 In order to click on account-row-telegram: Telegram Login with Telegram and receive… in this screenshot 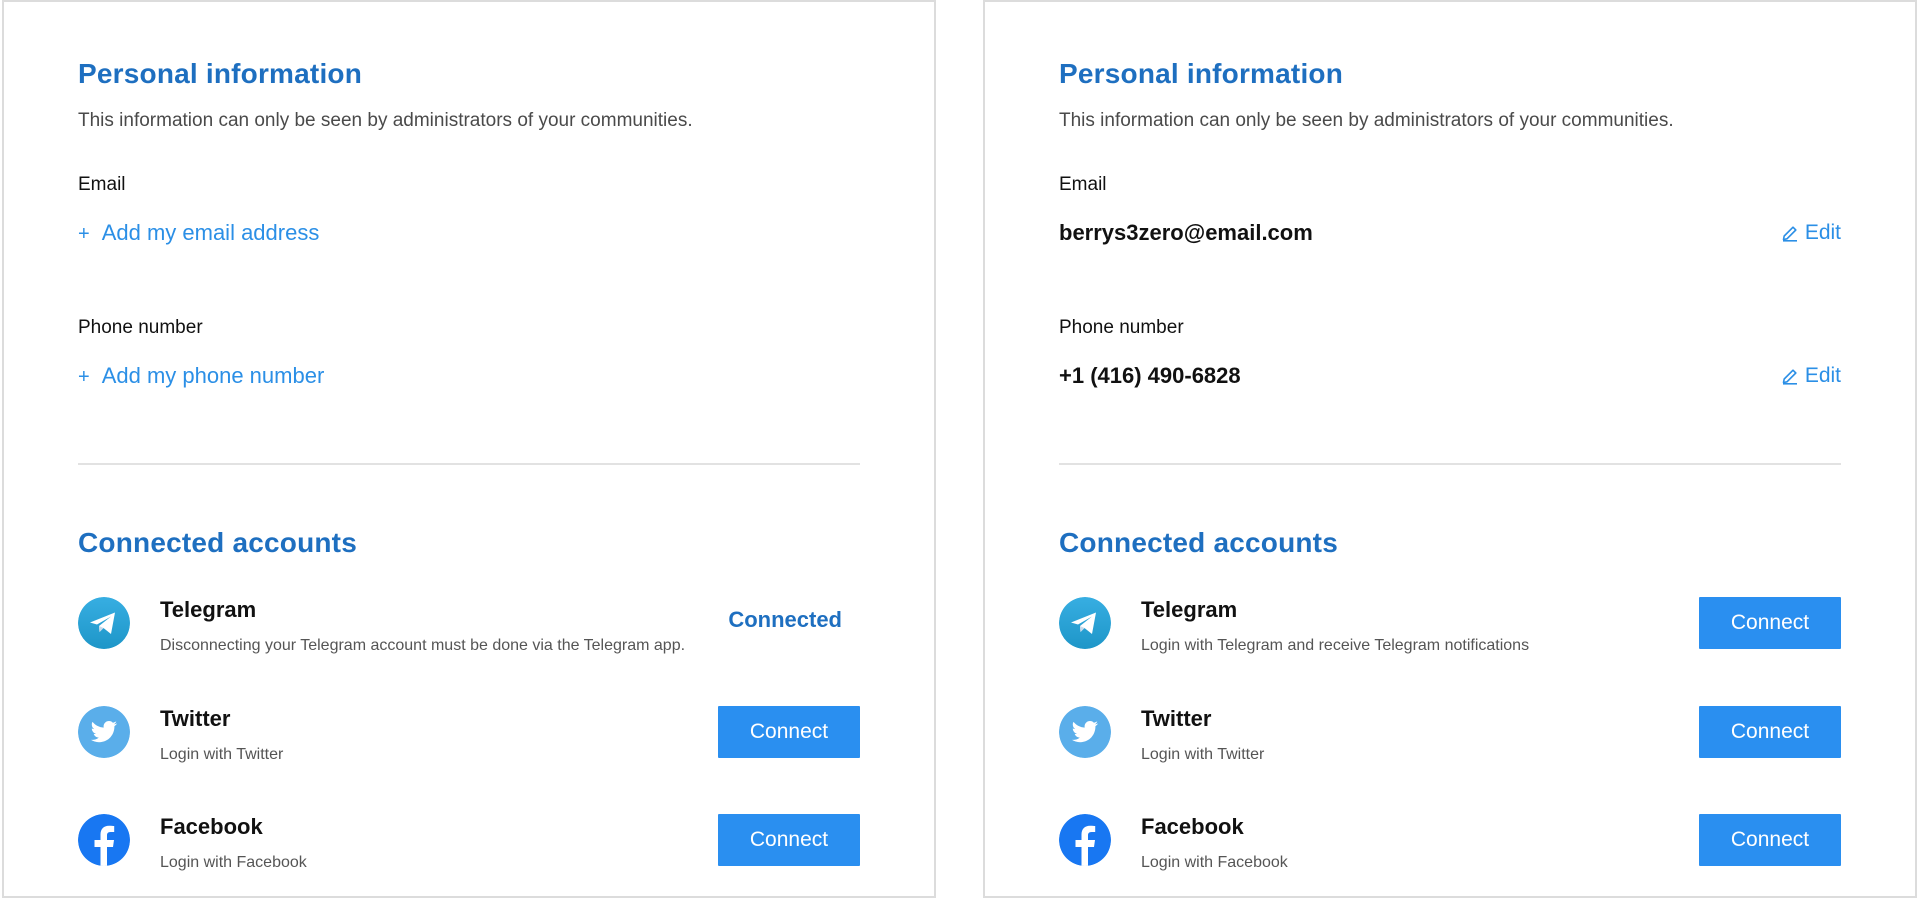, I will do `click(1450, 632)`.